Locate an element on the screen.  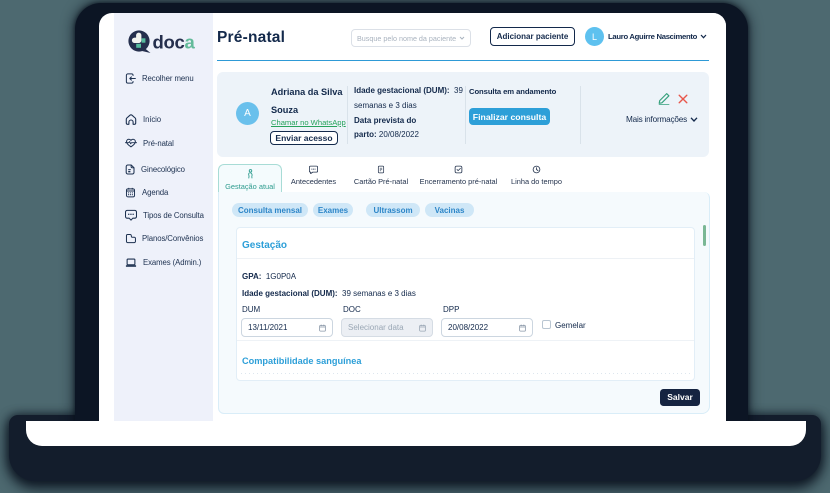
svg-text: doca is located at coordinates (174, 42).